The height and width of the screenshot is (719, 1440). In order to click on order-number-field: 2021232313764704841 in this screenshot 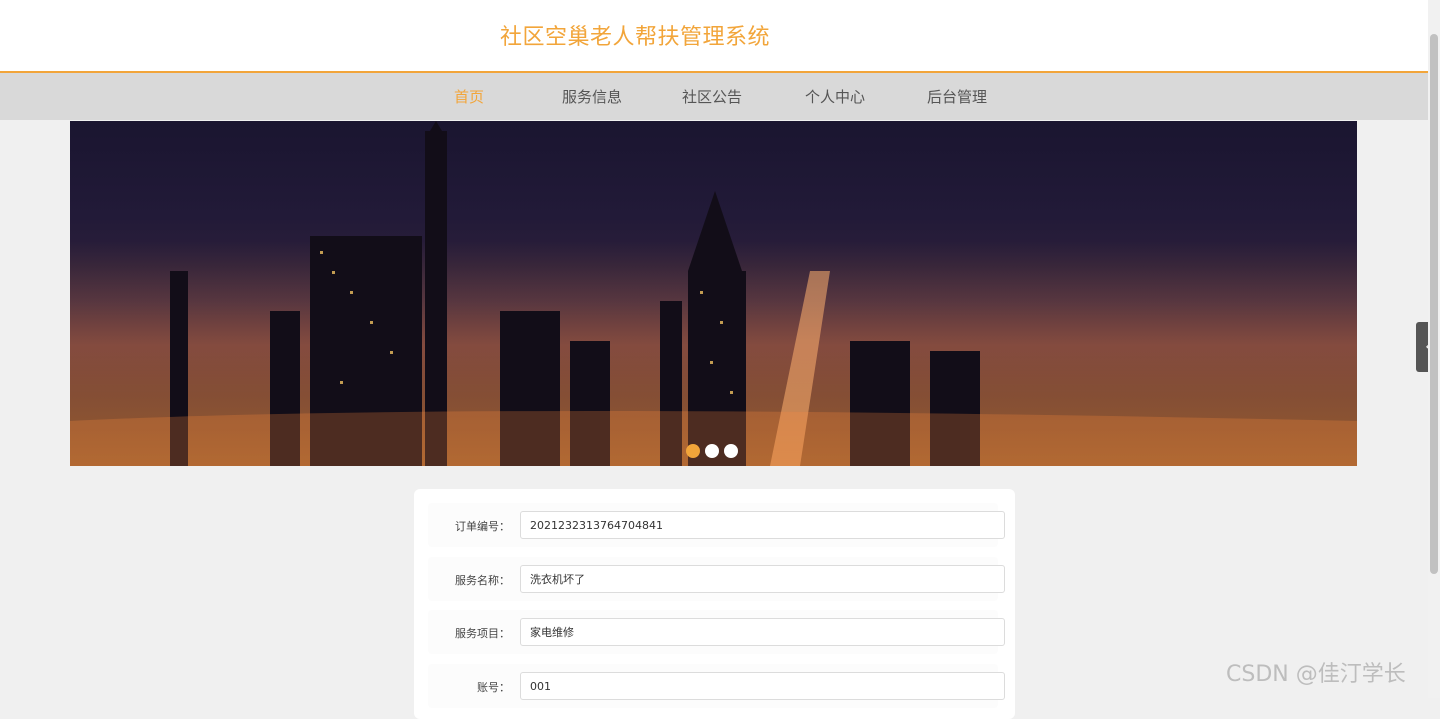, I will do `click(762, 525)`.